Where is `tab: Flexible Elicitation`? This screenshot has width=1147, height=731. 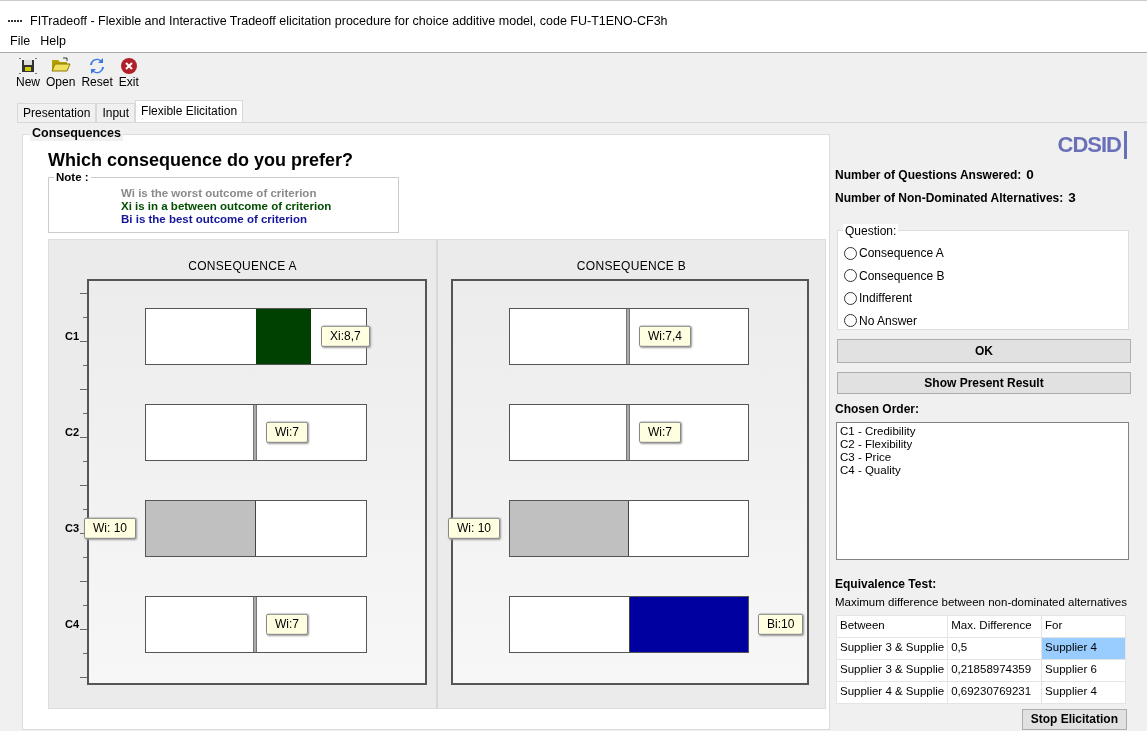 tab: Flexible Elicitation is located at coordinates (189, 111).